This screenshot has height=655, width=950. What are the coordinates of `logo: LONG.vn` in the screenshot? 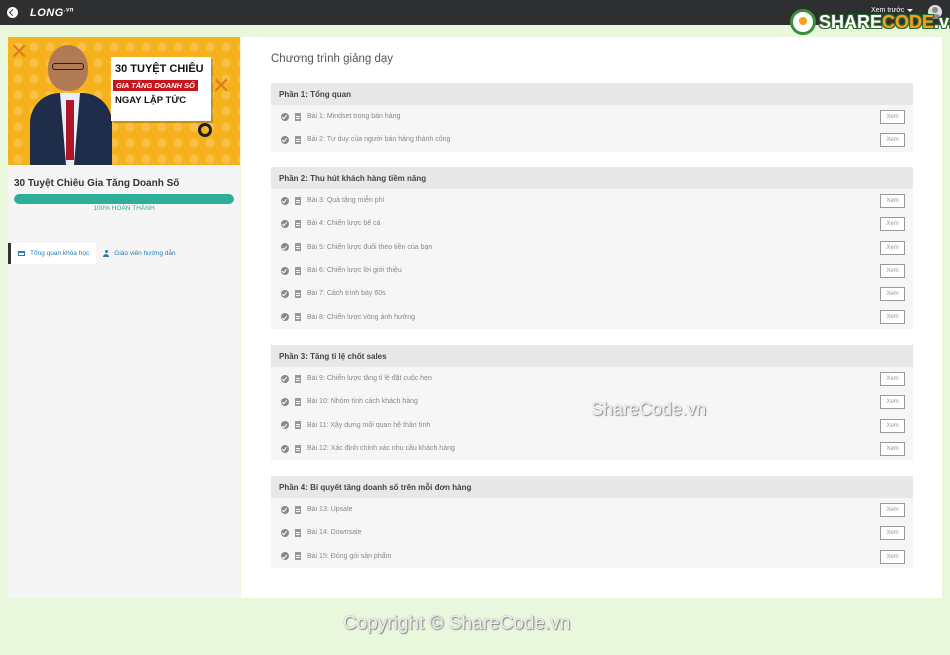 It's located at (52, 13).